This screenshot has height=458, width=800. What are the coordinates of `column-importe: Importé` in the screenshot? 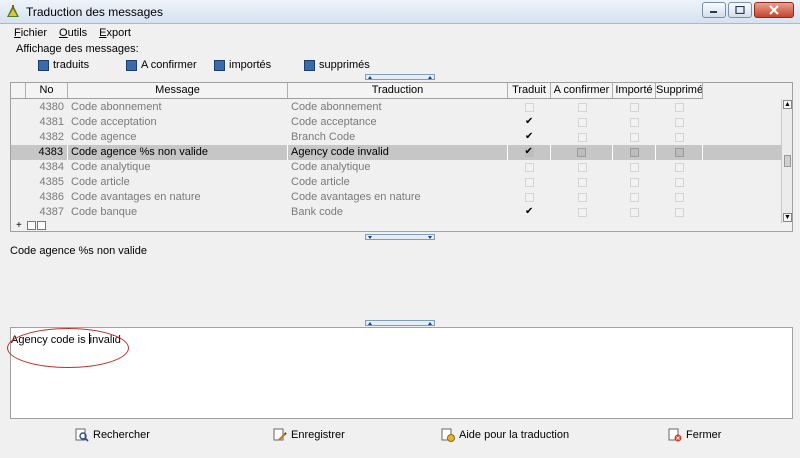 It's located at (634, 90).